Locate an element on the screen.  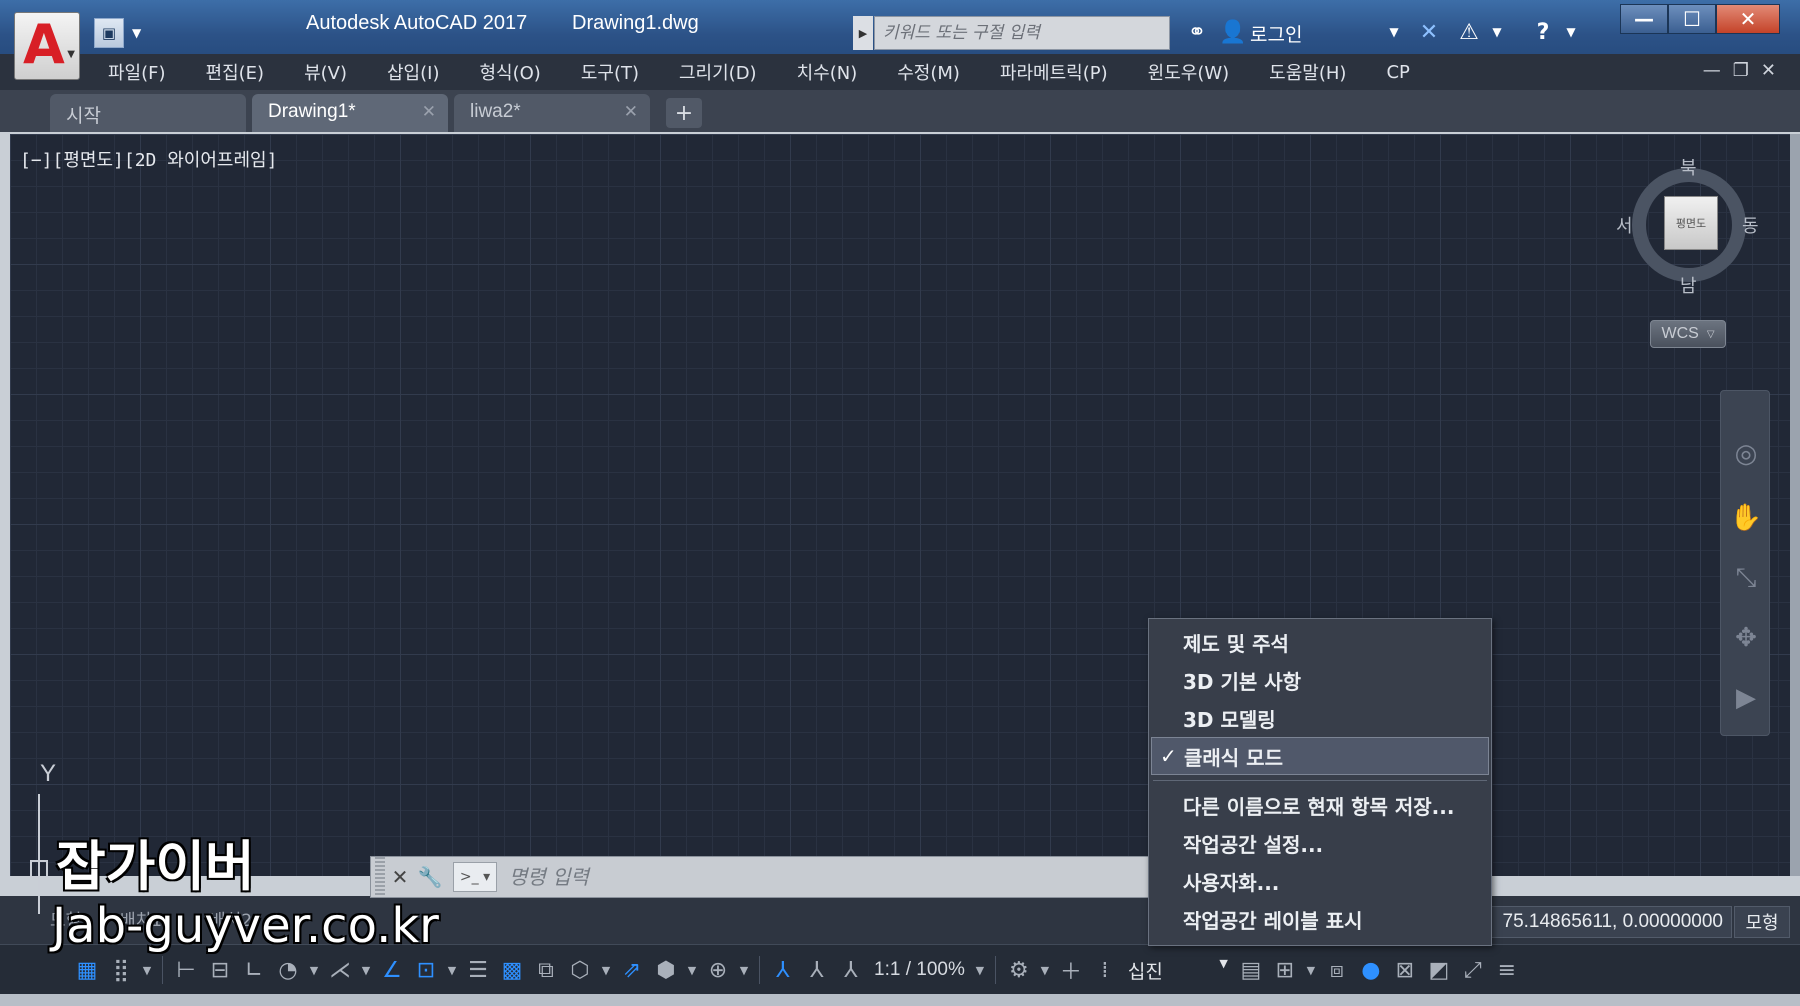
viewcube-top-face: 평면도 is located at coordinates (1691, 223).